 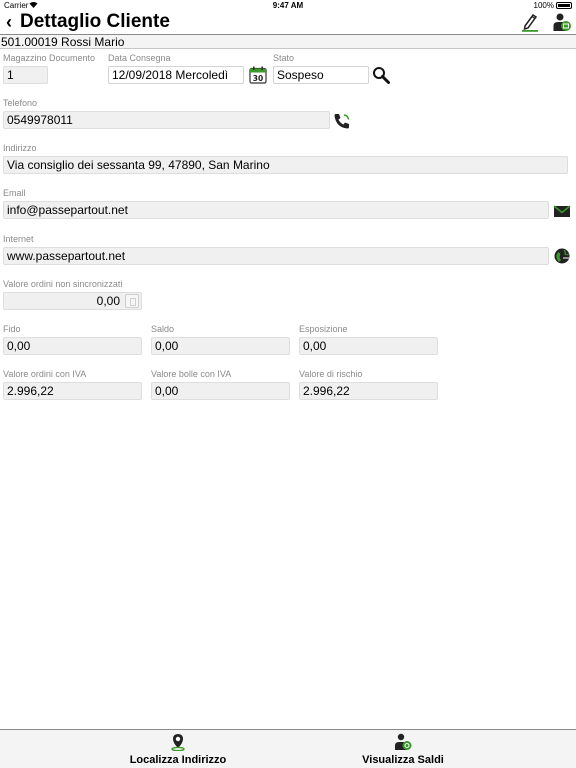 What do you see at coordinates (288, 5) in the screenshot?
I see `status-time: 9:47 AM` at bounding box center [288, 5].